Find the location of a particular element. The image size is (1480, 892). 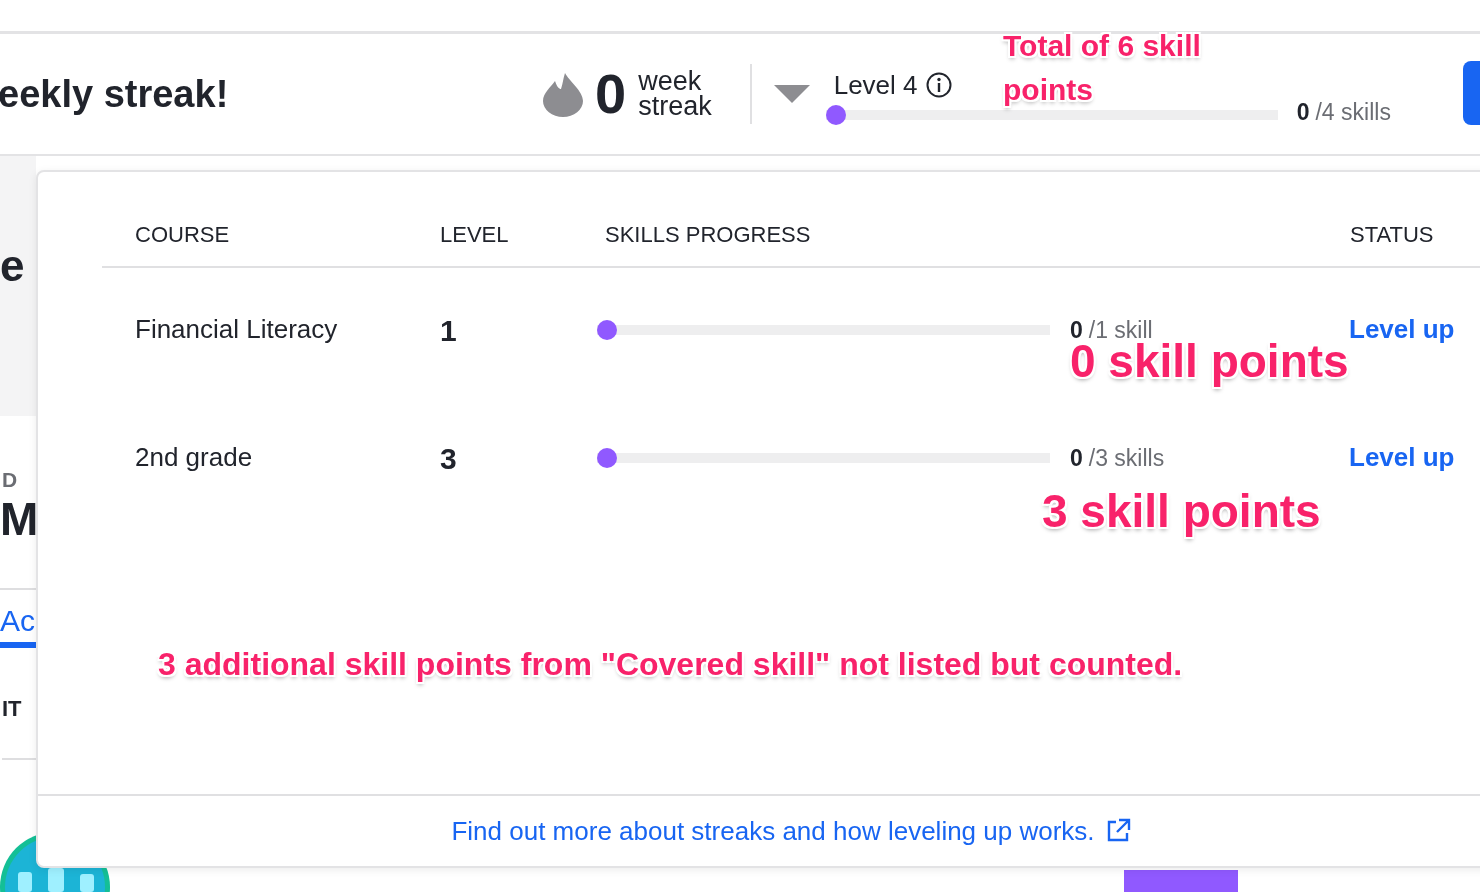

flame-icon is located at coordinates (563, 94).